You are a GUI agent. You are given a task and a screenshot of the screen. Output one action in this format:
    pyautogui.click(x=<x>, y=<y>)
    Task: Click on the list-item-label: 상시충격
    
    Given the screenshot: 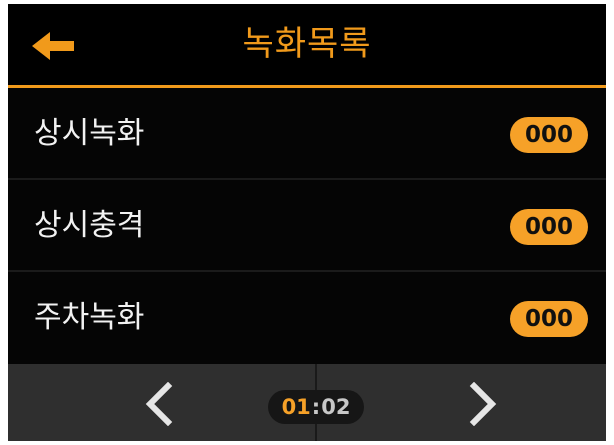 What is the action you would take?
    pyautogui.click(x=89, y=225)
    